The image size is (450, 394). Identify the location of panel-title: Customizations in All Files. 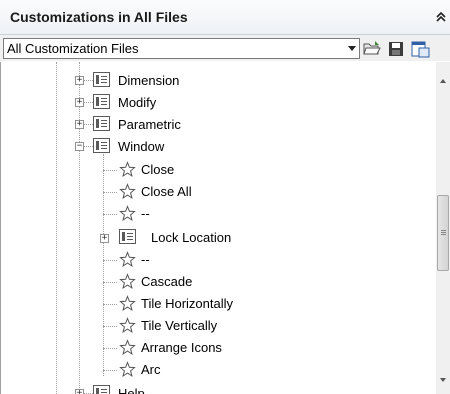
(99, 17).